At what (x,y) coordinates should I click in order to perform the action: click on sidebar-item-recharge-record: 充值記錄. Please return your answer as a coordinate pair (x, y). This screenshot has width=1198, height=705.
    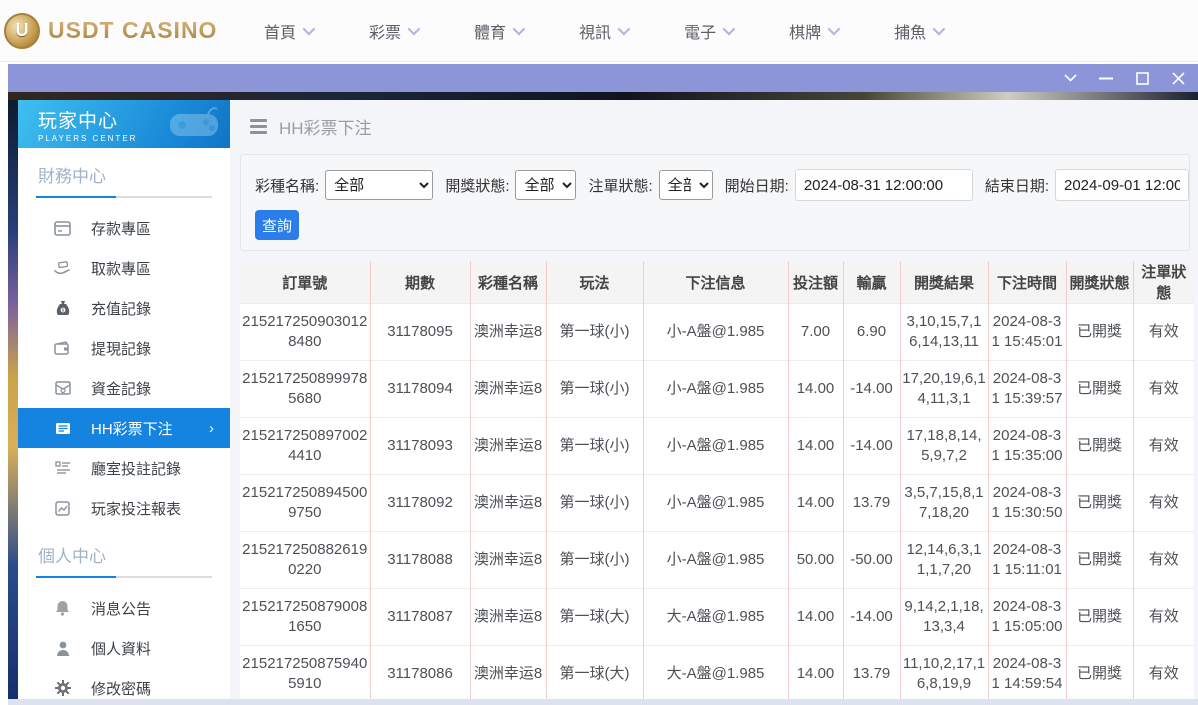
    Looking at the image, I should click on (124, 308).